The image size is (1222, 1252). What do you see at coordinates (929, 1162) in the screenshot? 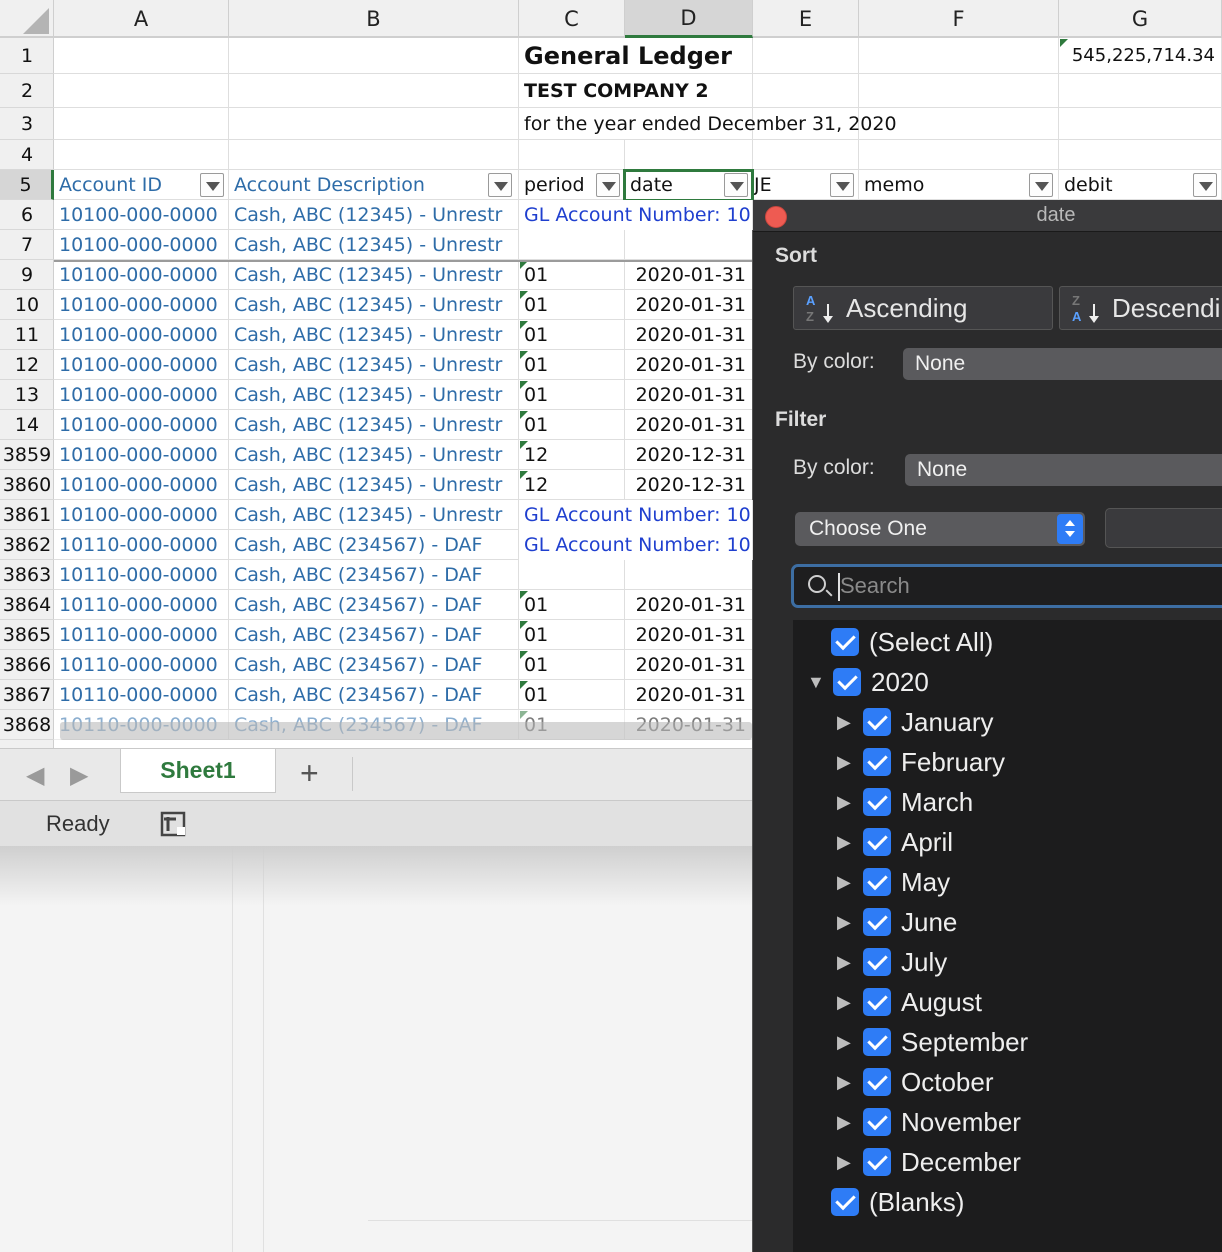
I see `month-item: ▶ December` at bounding box center [929, 1162].